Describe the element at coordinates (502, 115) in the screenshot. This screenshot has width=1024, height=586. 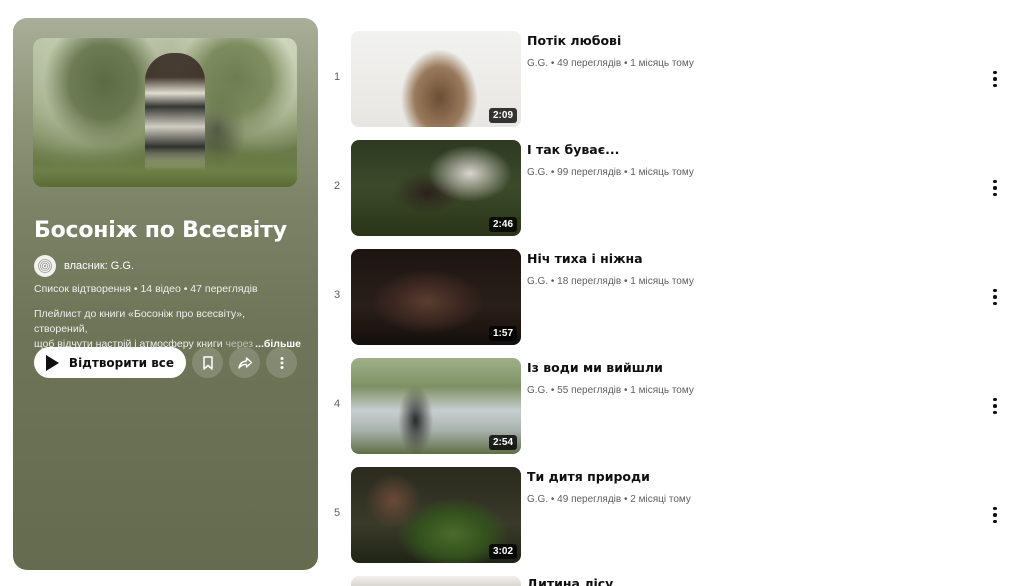
I see `video-duration: 2:09` at that location.